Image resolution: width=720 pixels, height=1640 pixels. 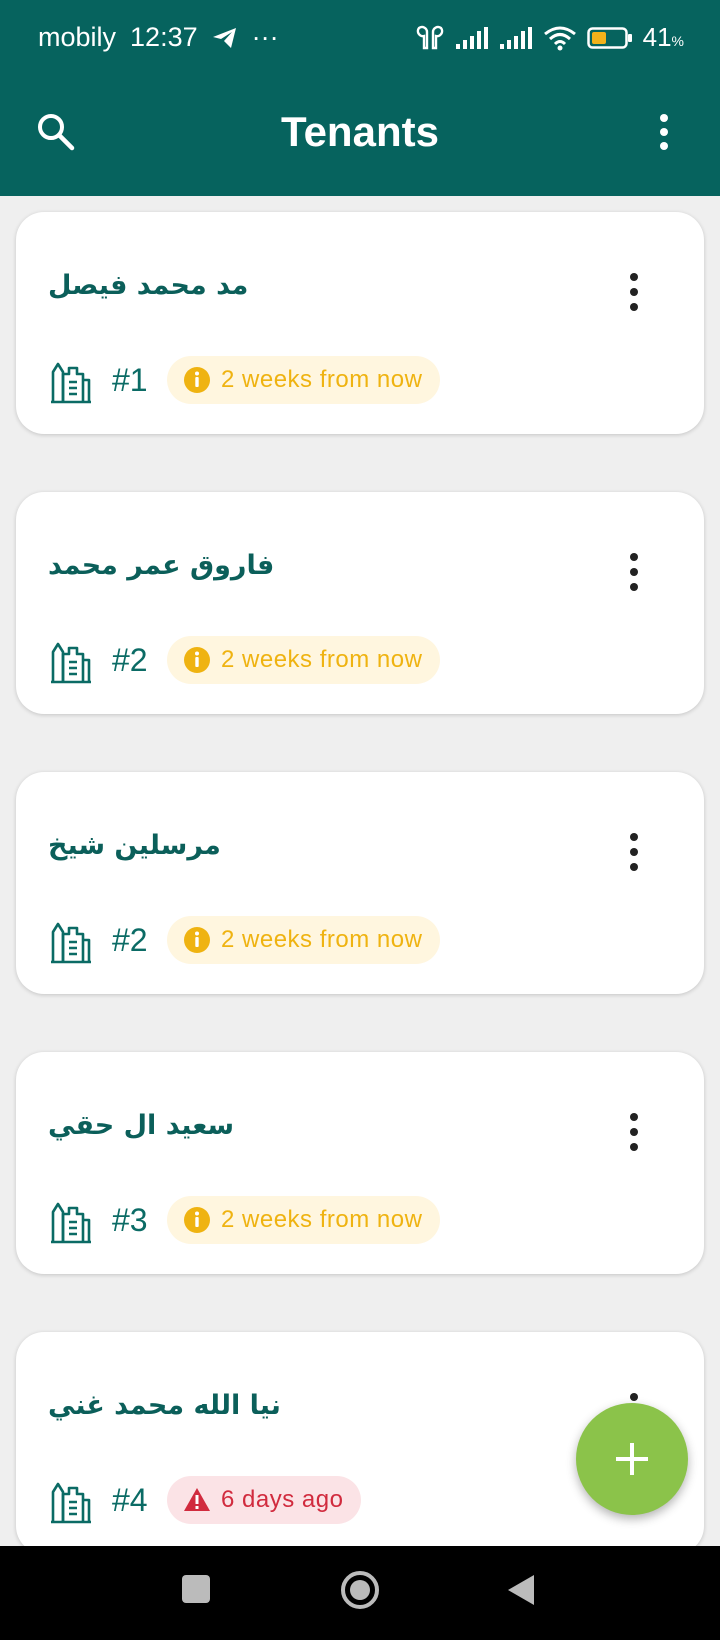 I want to click on app-bar: Tenants, so click(x=360, y=138).